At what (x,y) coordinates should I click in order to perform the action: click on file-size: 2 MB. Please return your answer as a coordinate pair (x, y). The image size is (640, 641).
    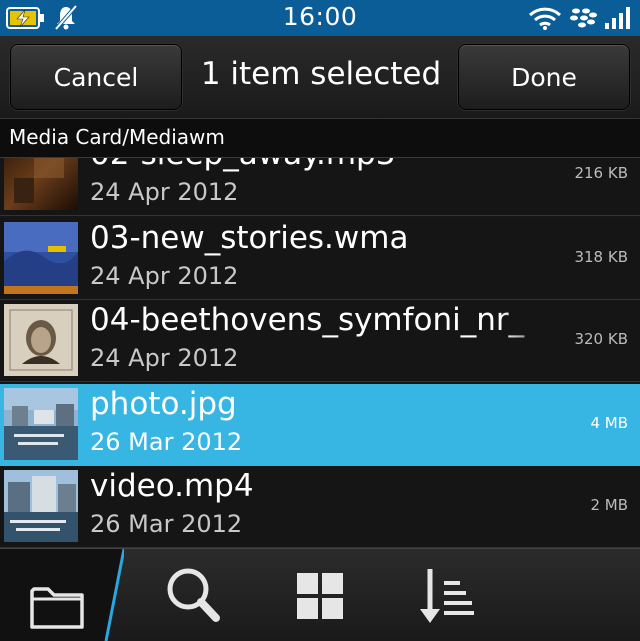
    Looking at the image, I should click on (609, 505).